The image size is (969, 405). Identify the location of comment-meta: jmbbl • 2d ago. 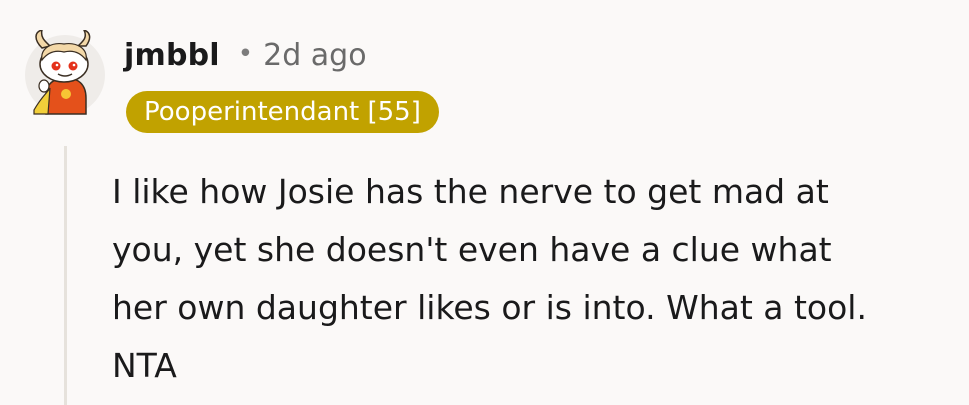
(245, 55).